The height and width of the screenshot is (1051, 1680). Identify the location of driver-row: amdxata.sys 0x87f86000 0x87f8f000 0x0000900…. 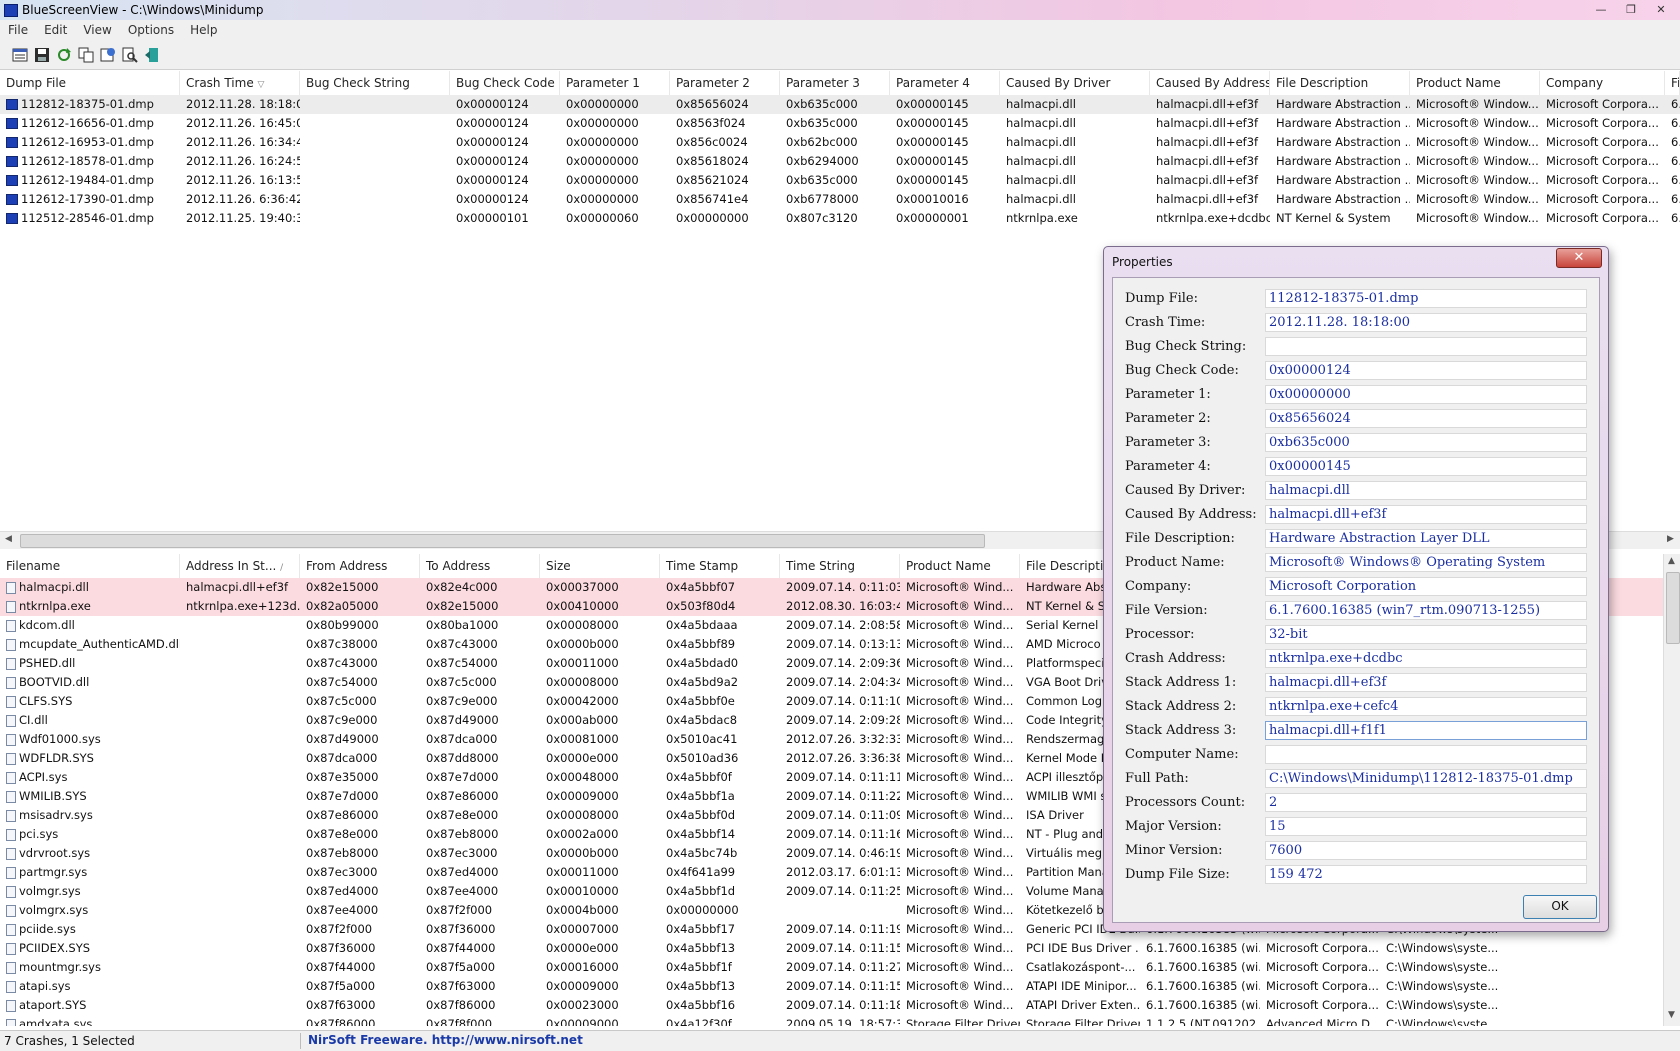
(840, 1020).